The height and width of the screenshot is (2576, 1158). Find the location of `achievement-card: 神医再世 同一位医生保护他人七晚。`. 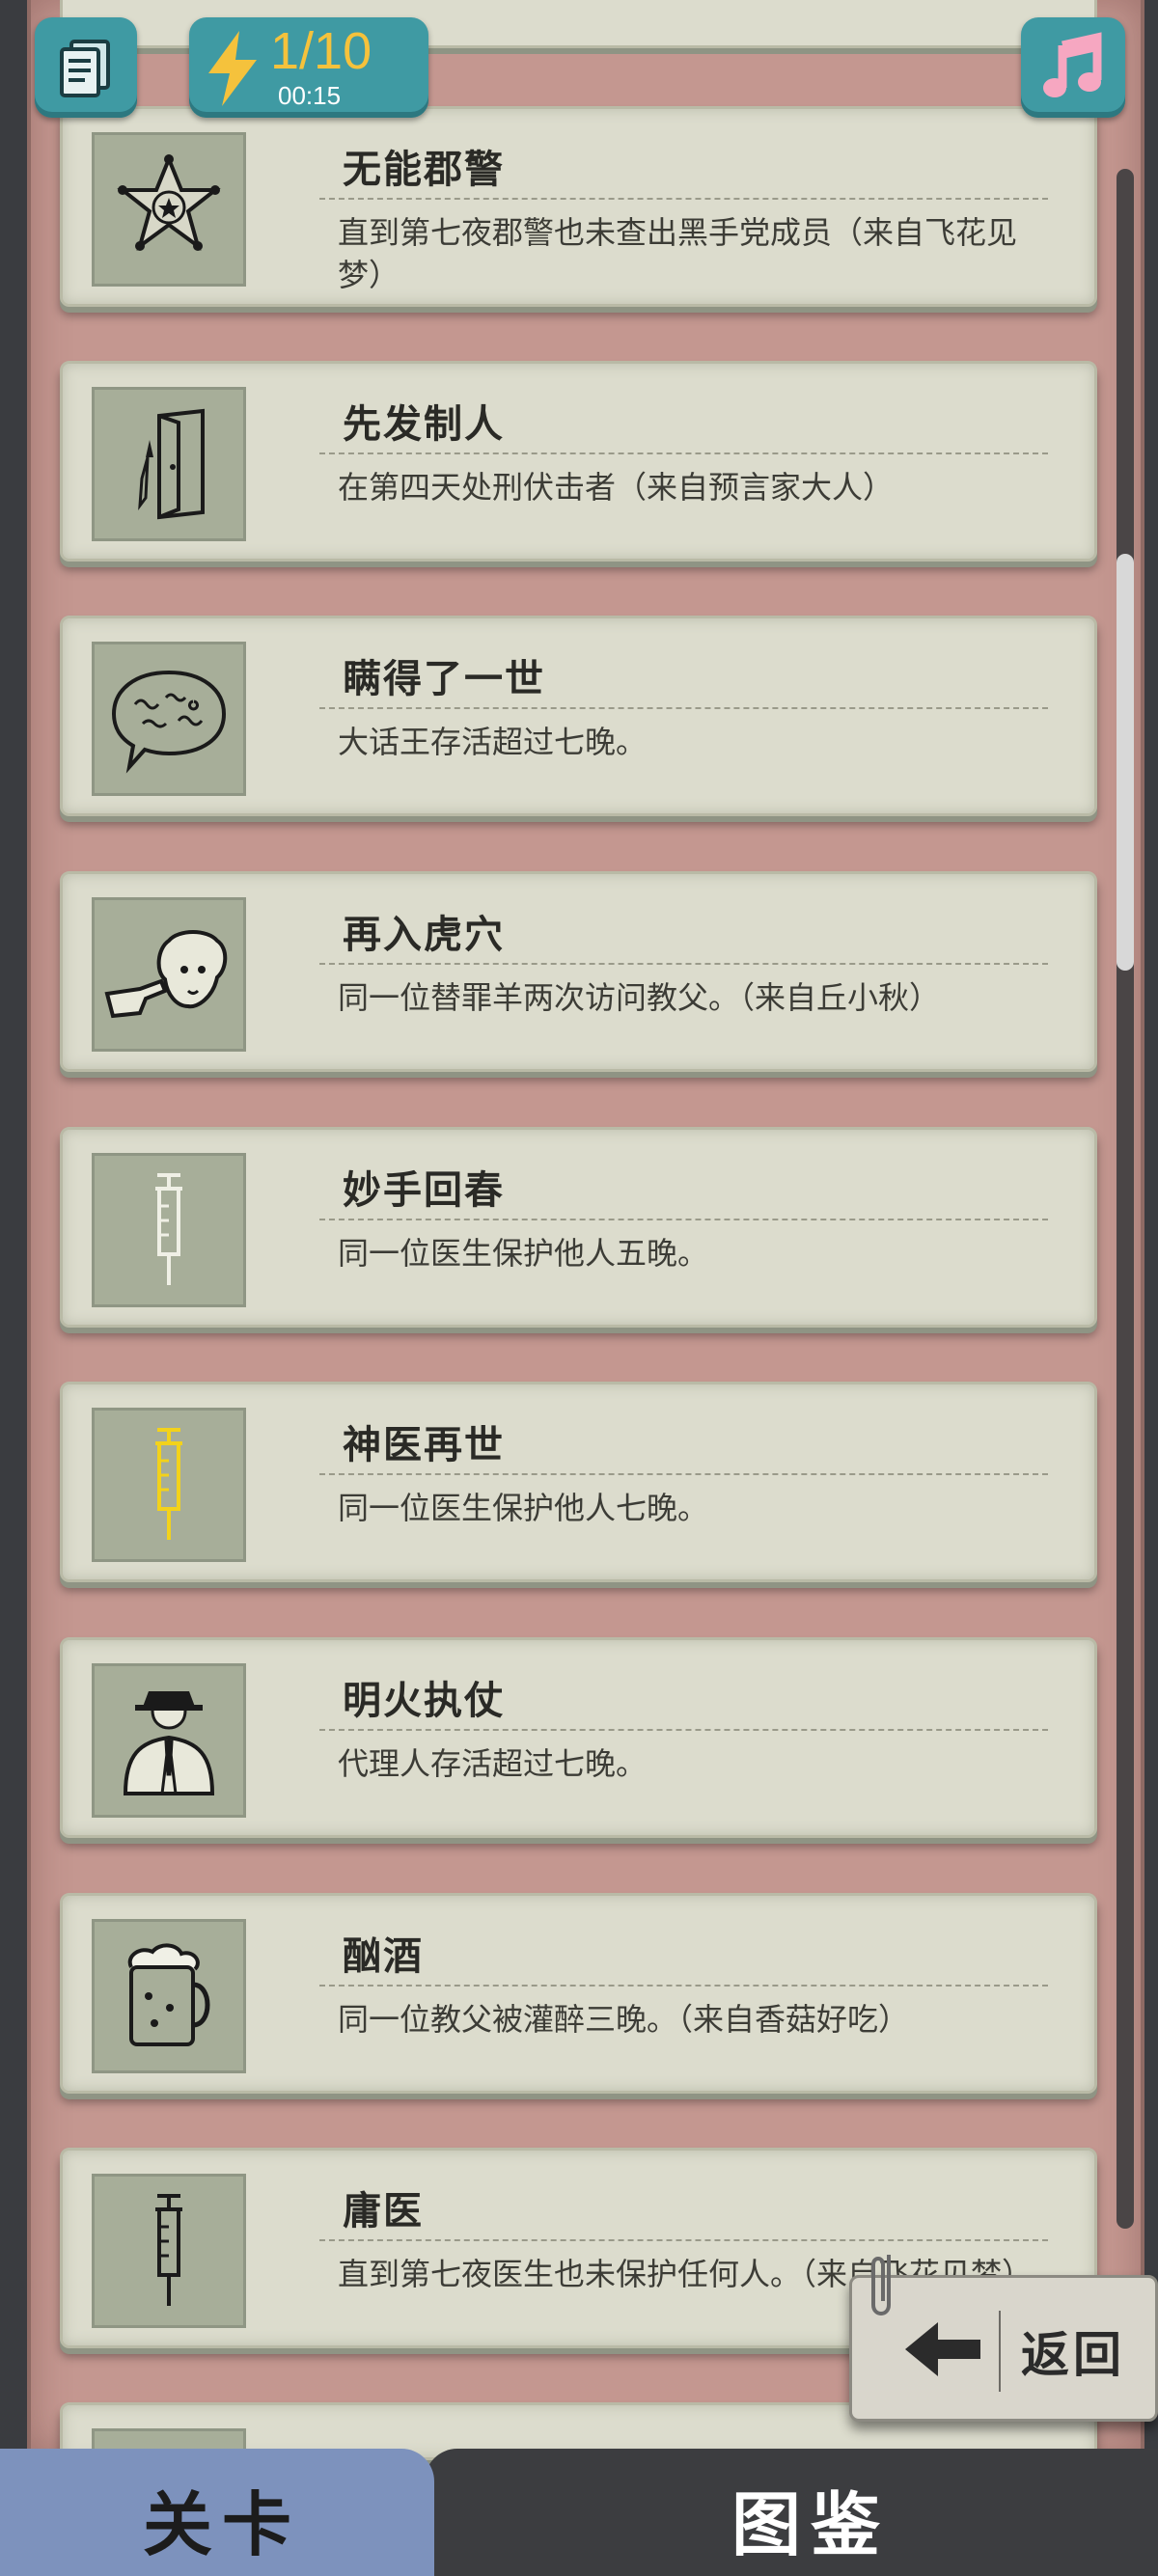

achievement-card: 神医再世 同一位医生保护他人七晚。 is located at coordinates (578, 1482).